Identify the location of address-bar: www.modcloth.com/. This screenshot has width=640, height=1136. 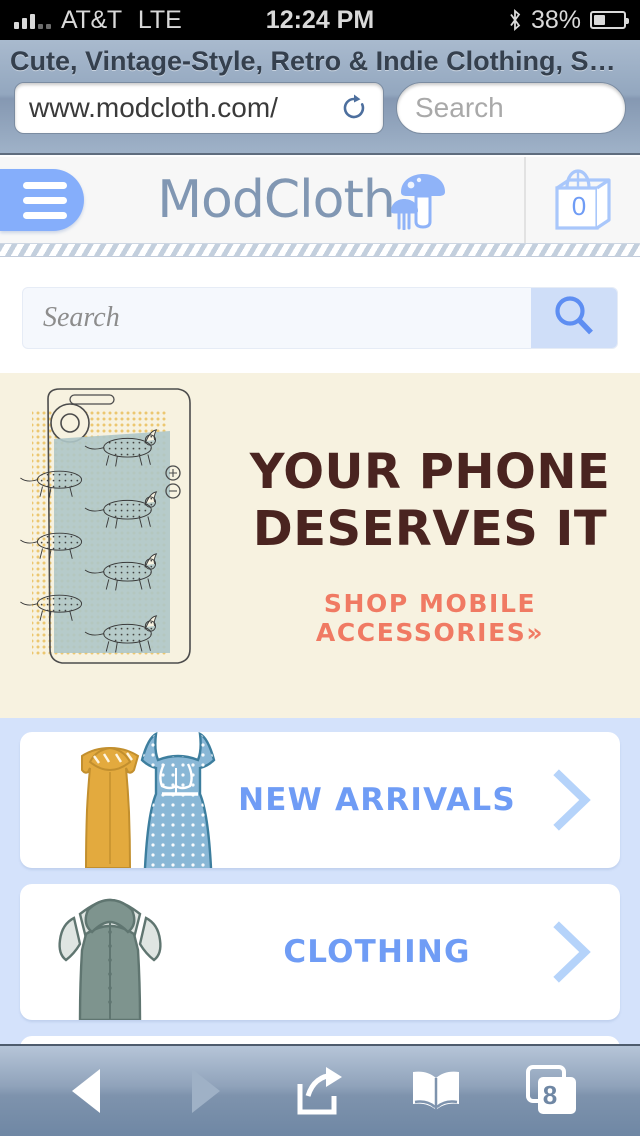
(199, 108).